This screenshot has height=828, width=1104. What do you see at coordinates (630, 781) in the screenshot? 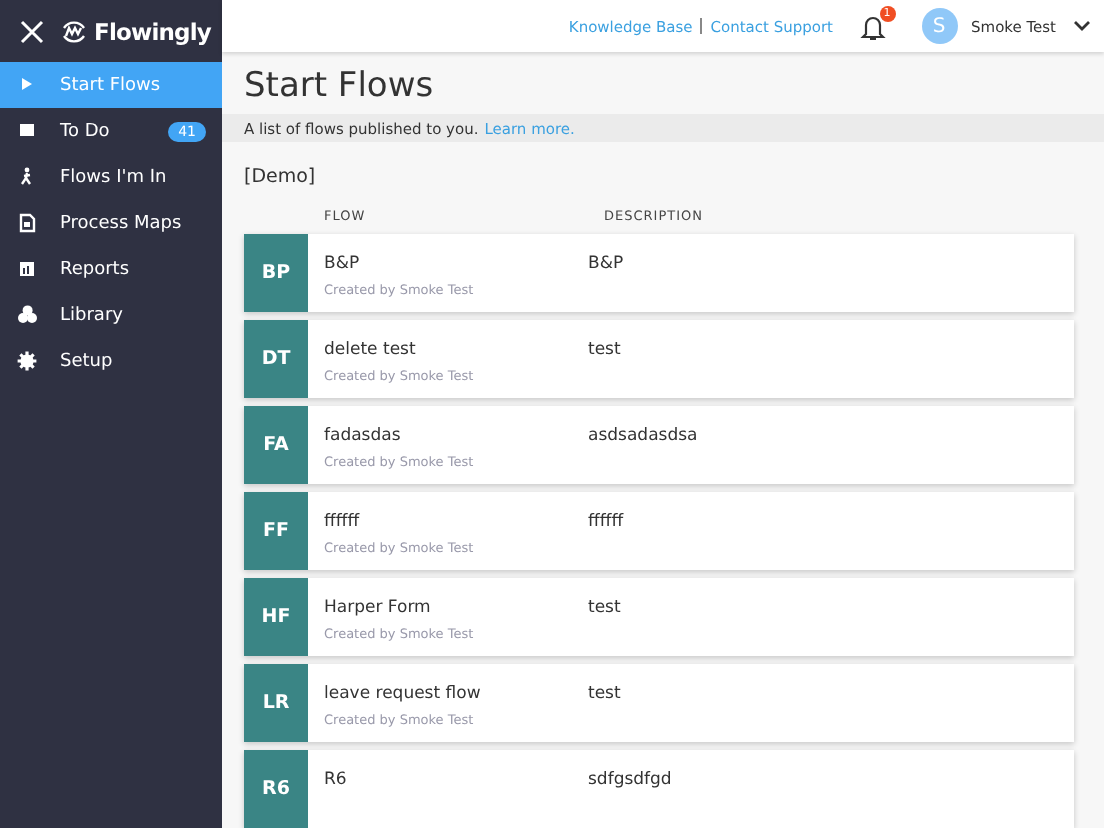
I see `flow-description: sdfgsdfgd` at bounding box center [630, 781].